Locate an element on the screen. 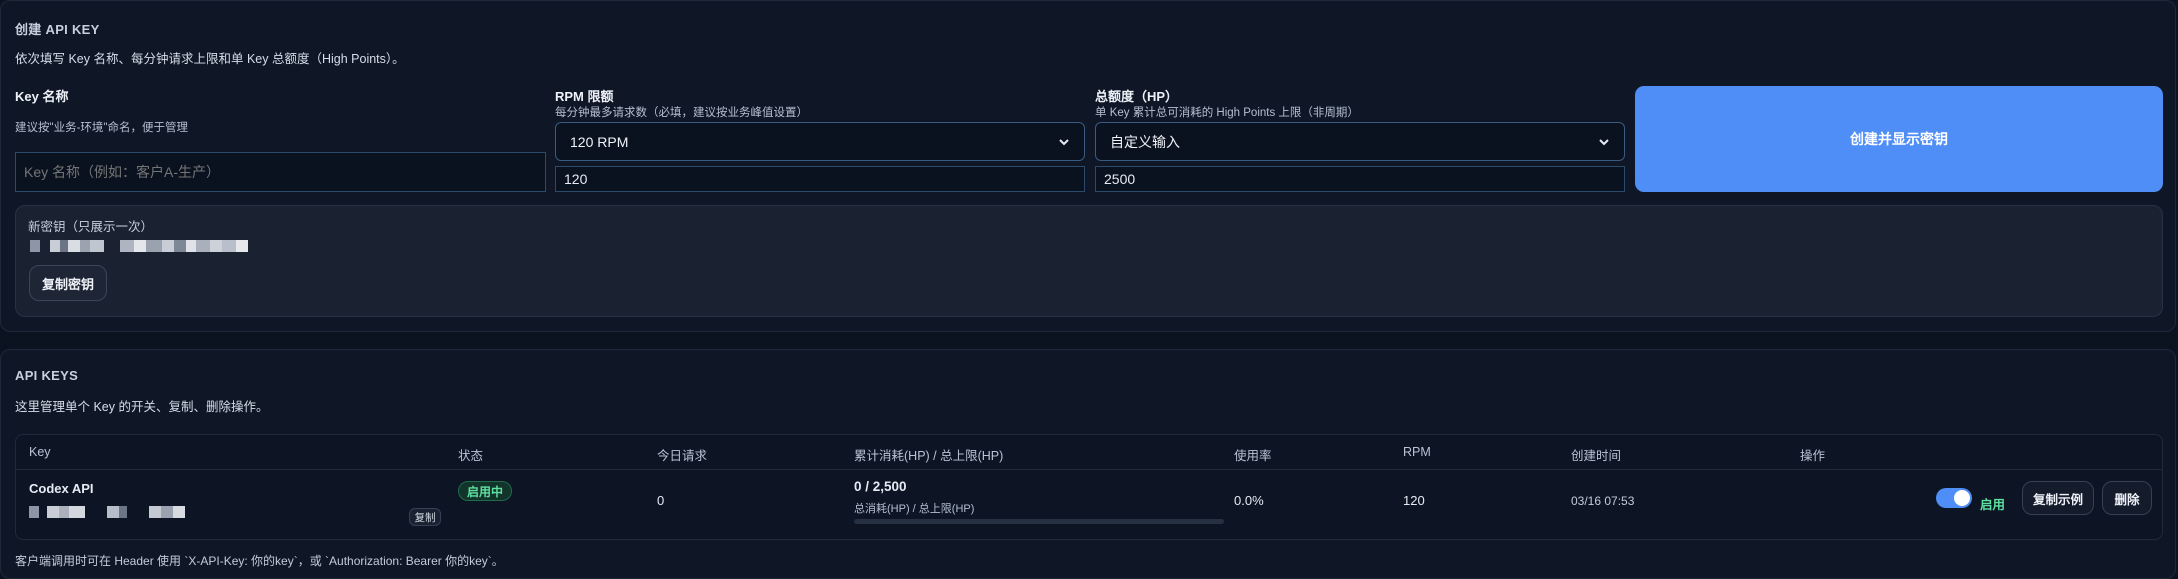 The height and width of the screenshot is (579, 2178). secret-masked-value is located at coordinates (139, 246).